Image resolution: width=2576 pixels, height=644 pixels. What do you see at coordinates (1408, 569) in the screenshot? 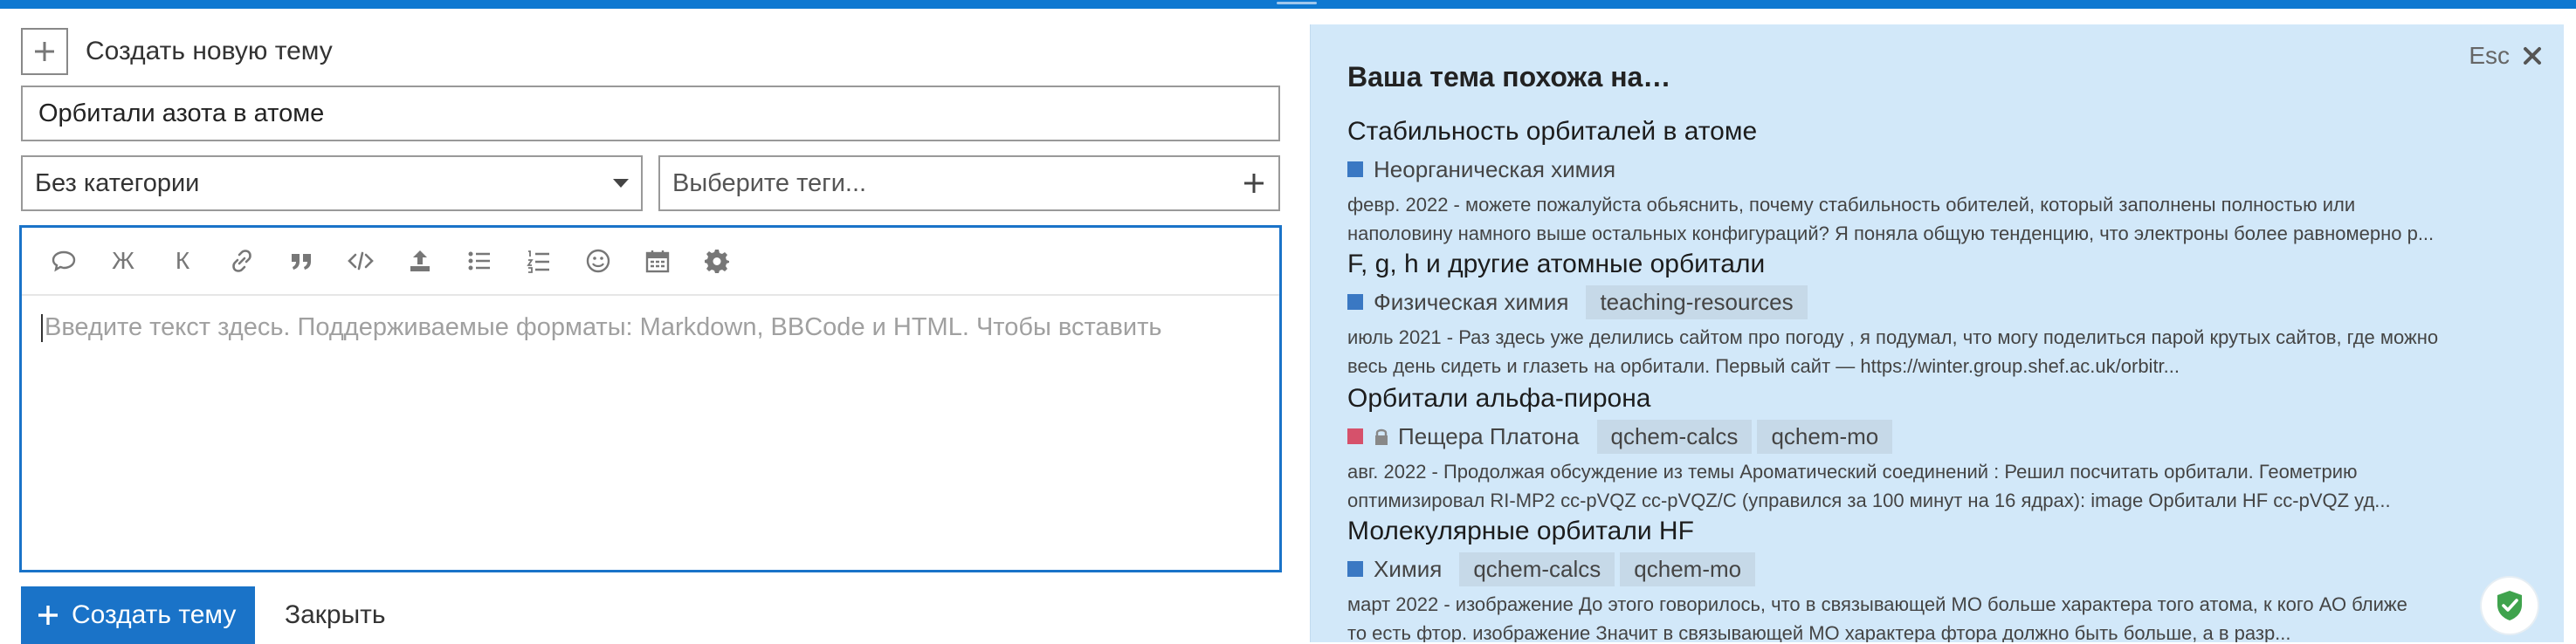
I see `topic-category: Химия` at bounding box center [1408, 569].